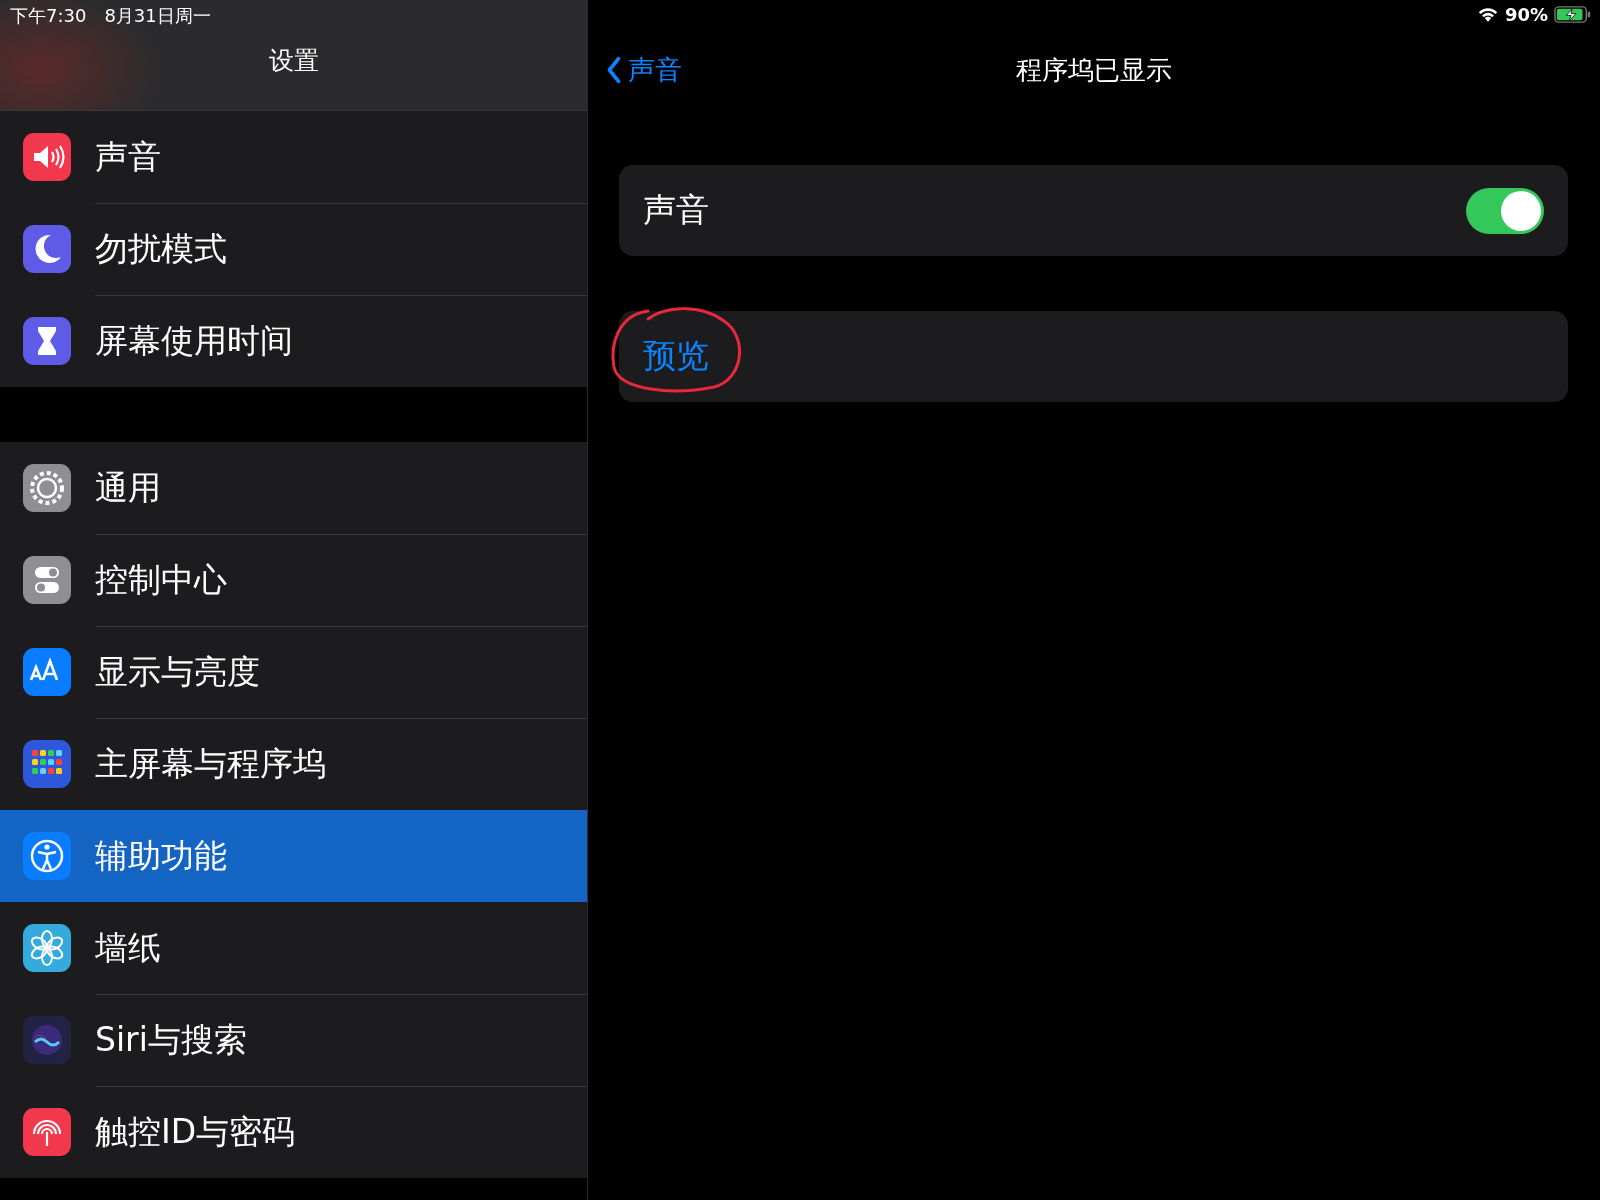 The height and width of the screenshot is (1200, 1600). I want to click on back-button: 声音, so click(644, 70).